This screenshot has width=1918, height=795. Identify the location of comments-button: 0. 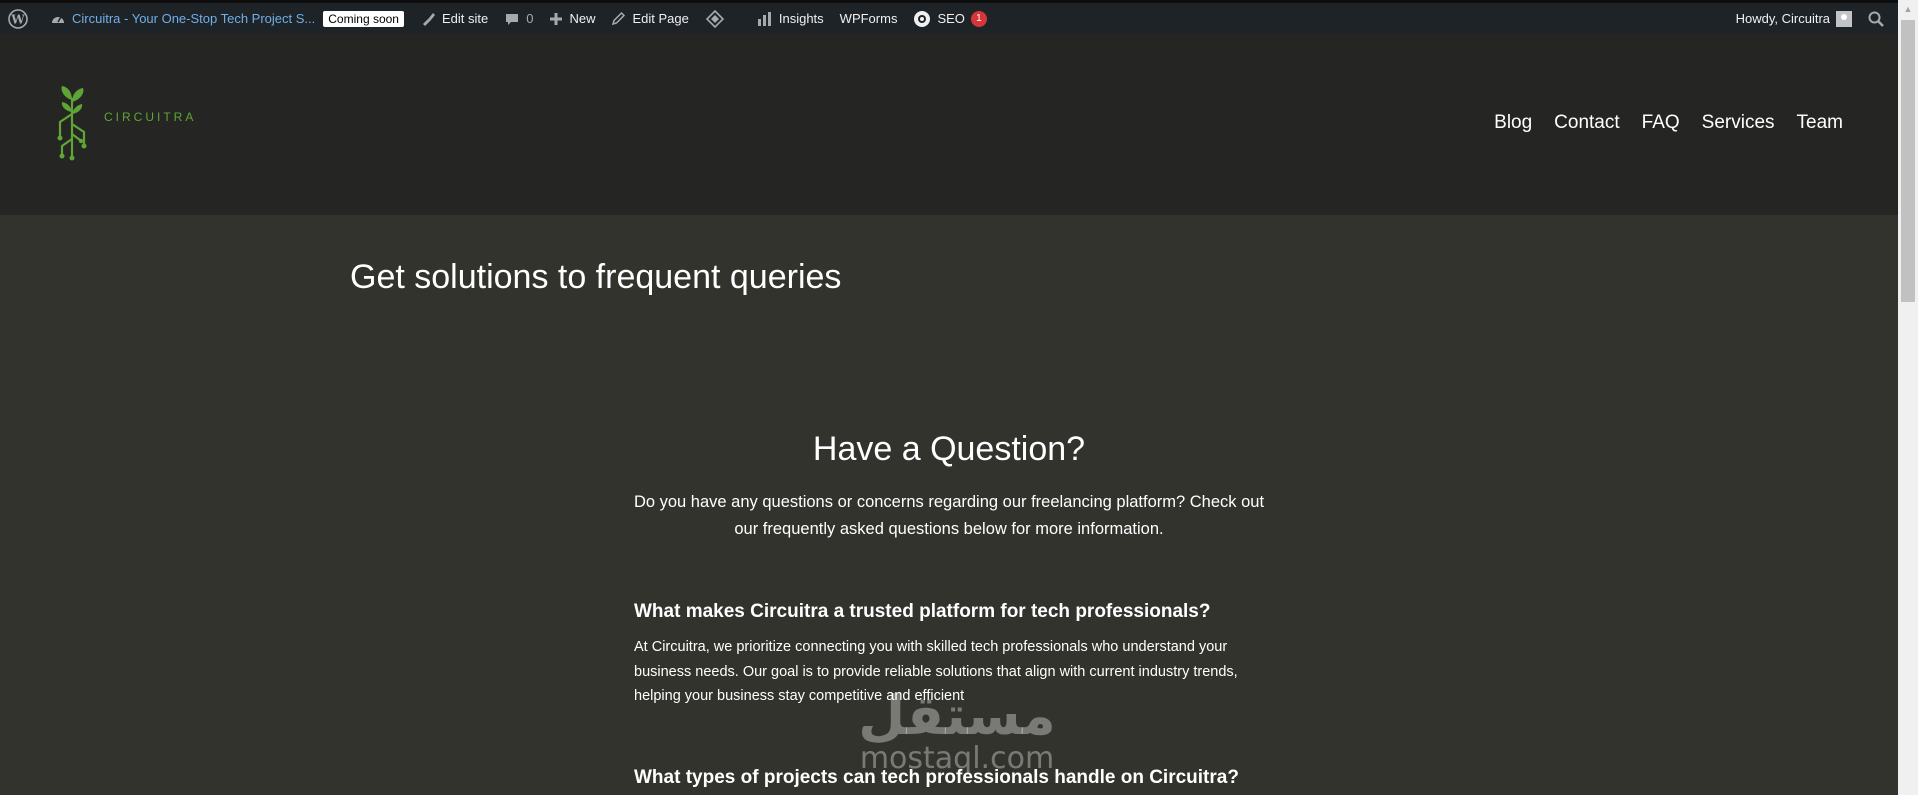
(518, 19).